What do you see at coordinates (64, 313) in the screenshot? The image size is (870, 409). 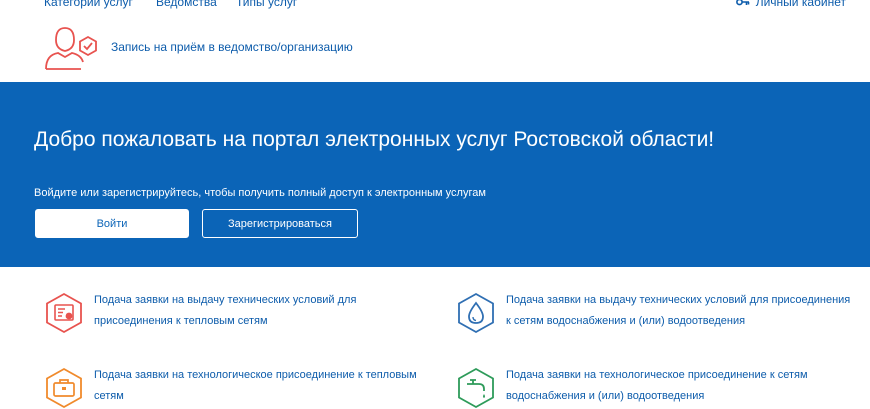 I see `document-certificate-icon` at bounding box center [64, 313].